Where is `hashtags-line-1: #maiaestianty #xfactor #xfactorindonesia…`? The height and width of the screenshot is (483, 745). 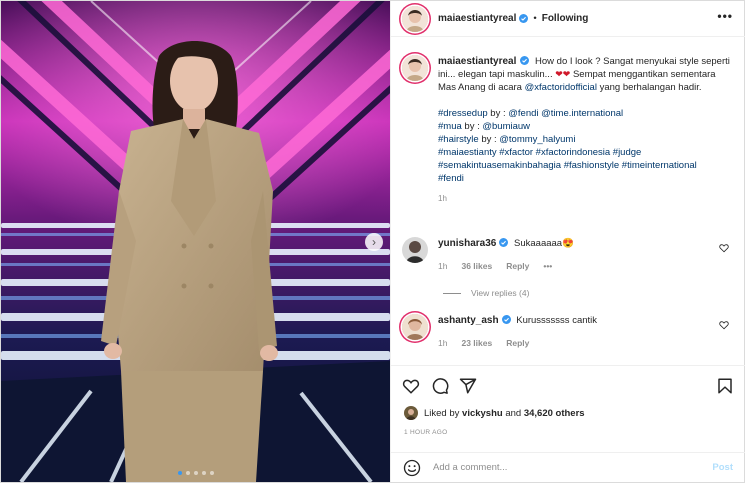
hashtags-line-1: #maiaestianty #xfactor #xfactorindonesia… is located at coordinates (539, 152).